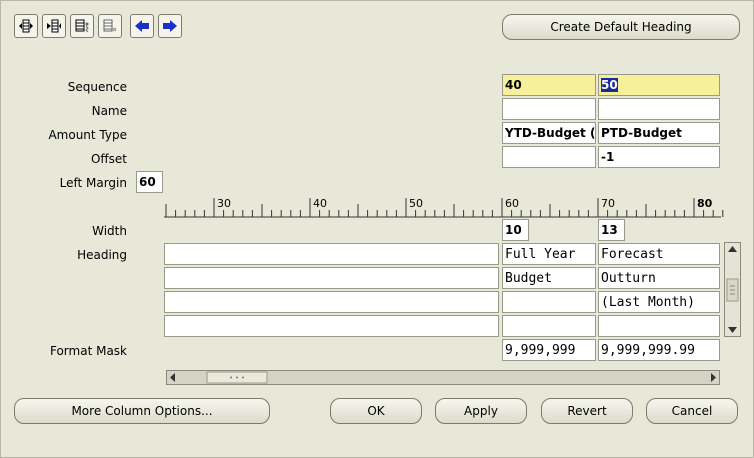 The width and height of the screenshot is (754, 458). What do you see at coordinates (549, 350) in the screenshot?
I see `col1-format-mask-field: 9,999,999` at bounding box center [549, 350].